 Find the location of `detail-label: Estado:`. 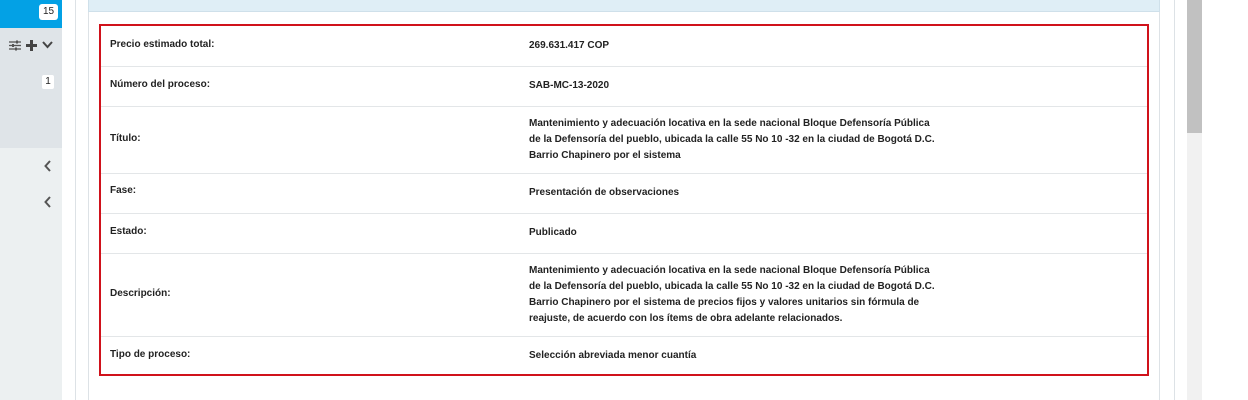

detail-label: Estado: is located at coordinates (128, 231).